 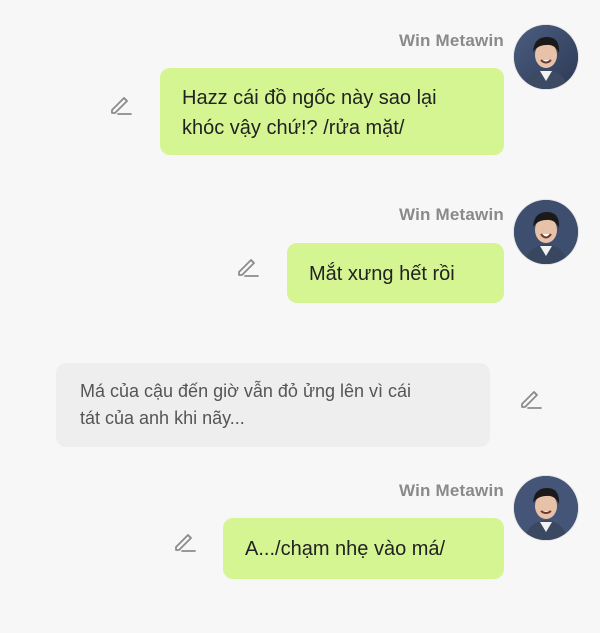 What do you see at coordinates (293, 128) in the screenshot?
I see `message-text-line: khóc vậy chứ!? /rửa mặt/` at bounding box center [293, 128].